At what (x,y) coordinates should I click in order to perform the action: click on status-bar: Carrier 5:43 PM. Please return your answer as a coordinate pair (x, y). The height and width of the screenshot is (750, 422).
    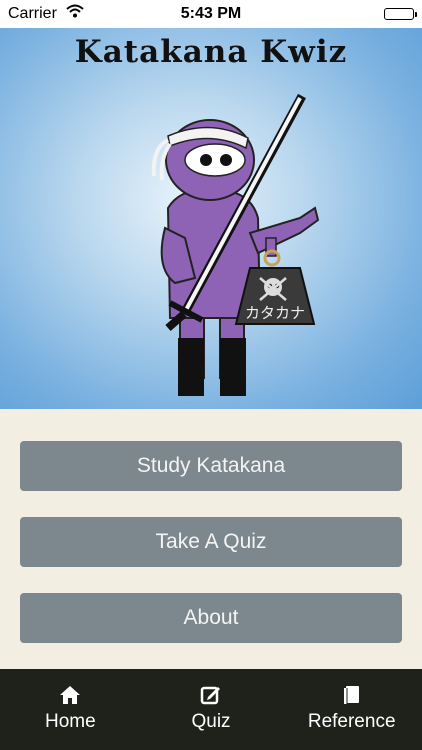
    Looking at the image, I should click on (211, 14).